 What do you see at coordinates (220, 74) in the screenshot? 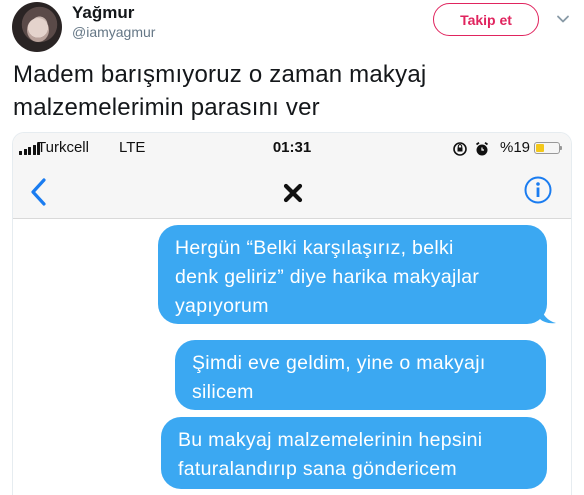
I see `tweet-text-line: Madem barışmıyoruz o zaman makyaj` at bounding box center [220, 74].